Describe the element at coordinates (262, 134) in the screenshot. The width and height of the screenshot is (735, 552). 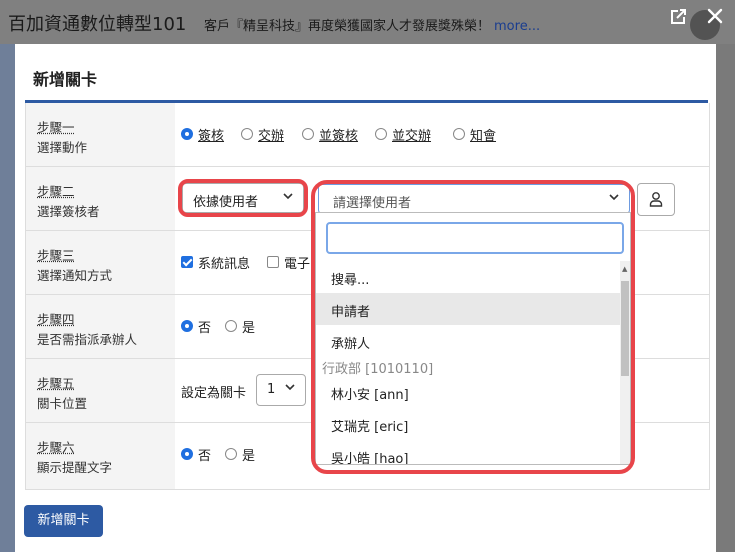
I see `action-radio-delegate: 交辦` at that location.